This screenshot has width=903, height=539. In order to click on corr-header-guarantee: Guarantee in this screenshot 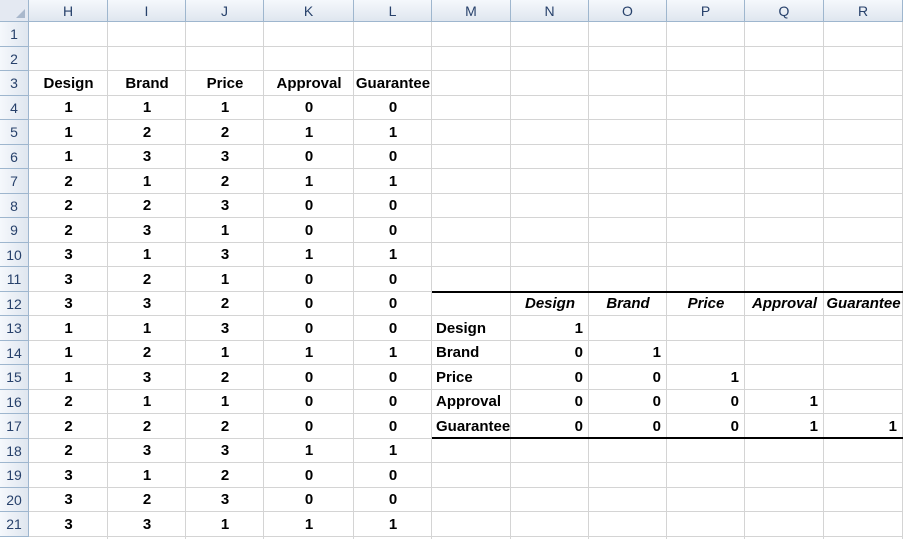, I will do `click(863, 304)`.